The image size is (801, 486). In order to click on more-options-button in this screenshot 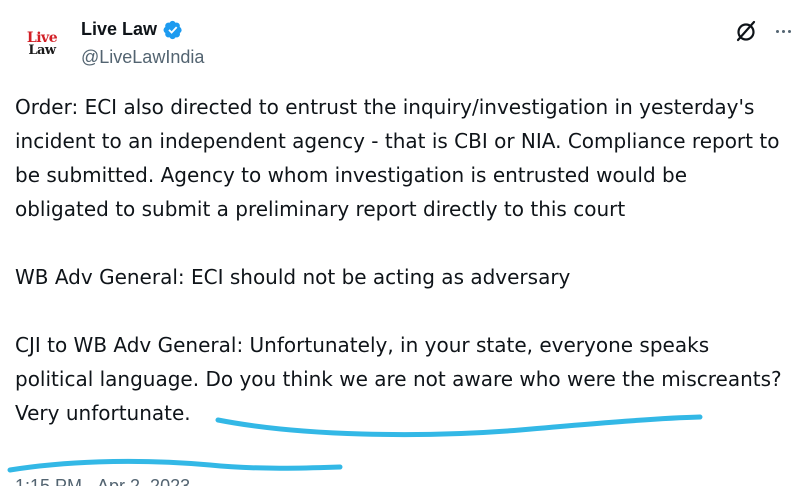, I will do `click(783, 31)`.